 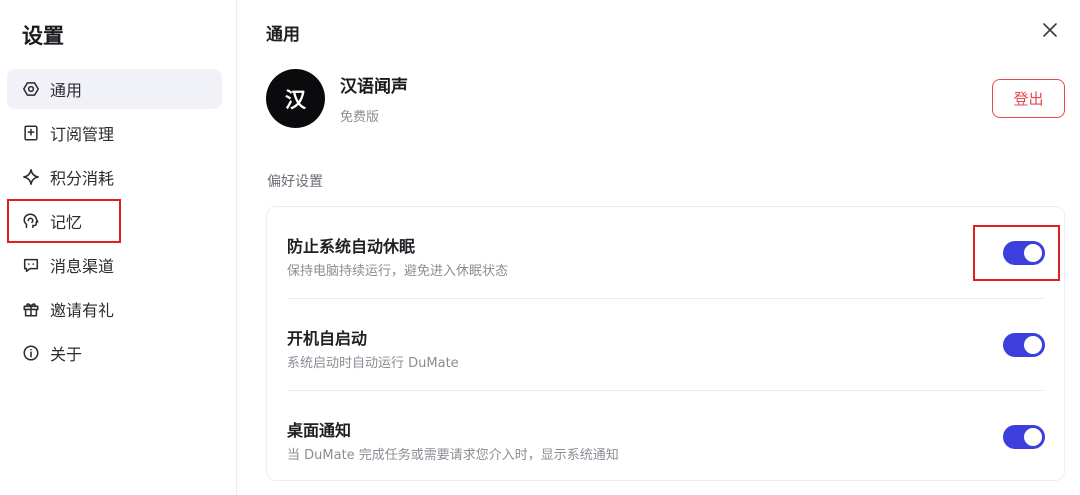 What do you see at coordinates (43, 36) in the screenshot?
I see `sidebar-title: 设置` at bounding box center [43, 36].